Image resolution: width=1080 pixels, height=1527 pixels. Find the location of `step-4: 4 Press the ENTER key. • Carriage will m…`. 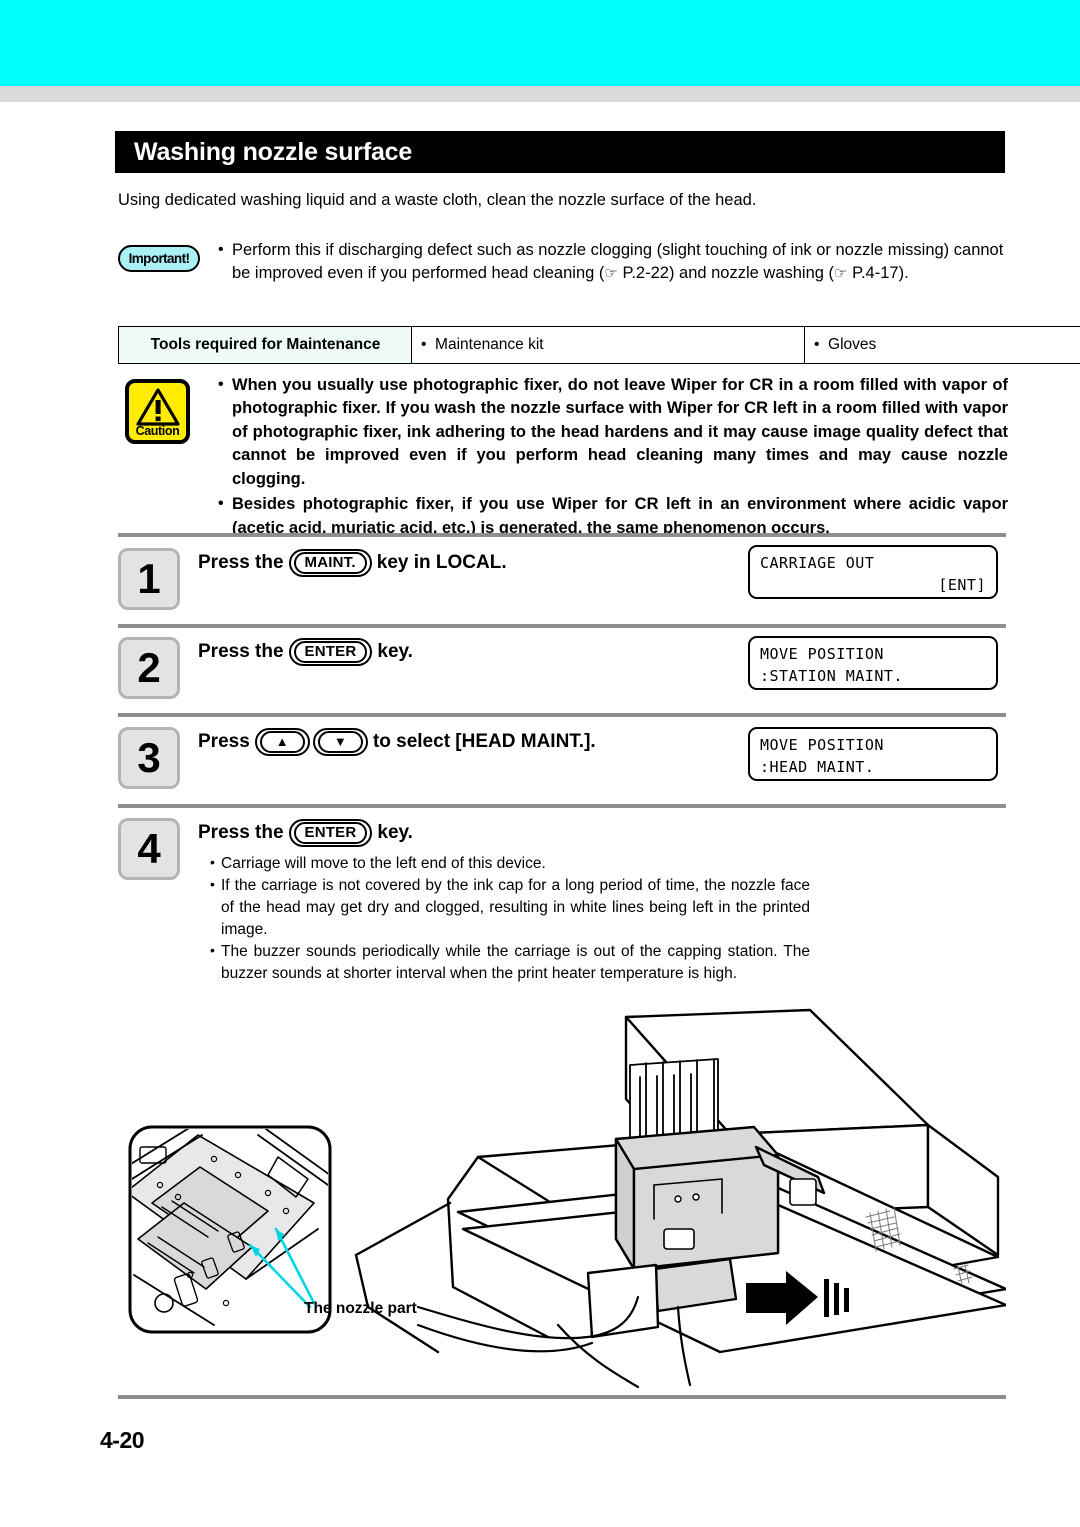

step-4: 4 Press the ENTER key. • Carriage will m… is located at coordinates (562, 901).